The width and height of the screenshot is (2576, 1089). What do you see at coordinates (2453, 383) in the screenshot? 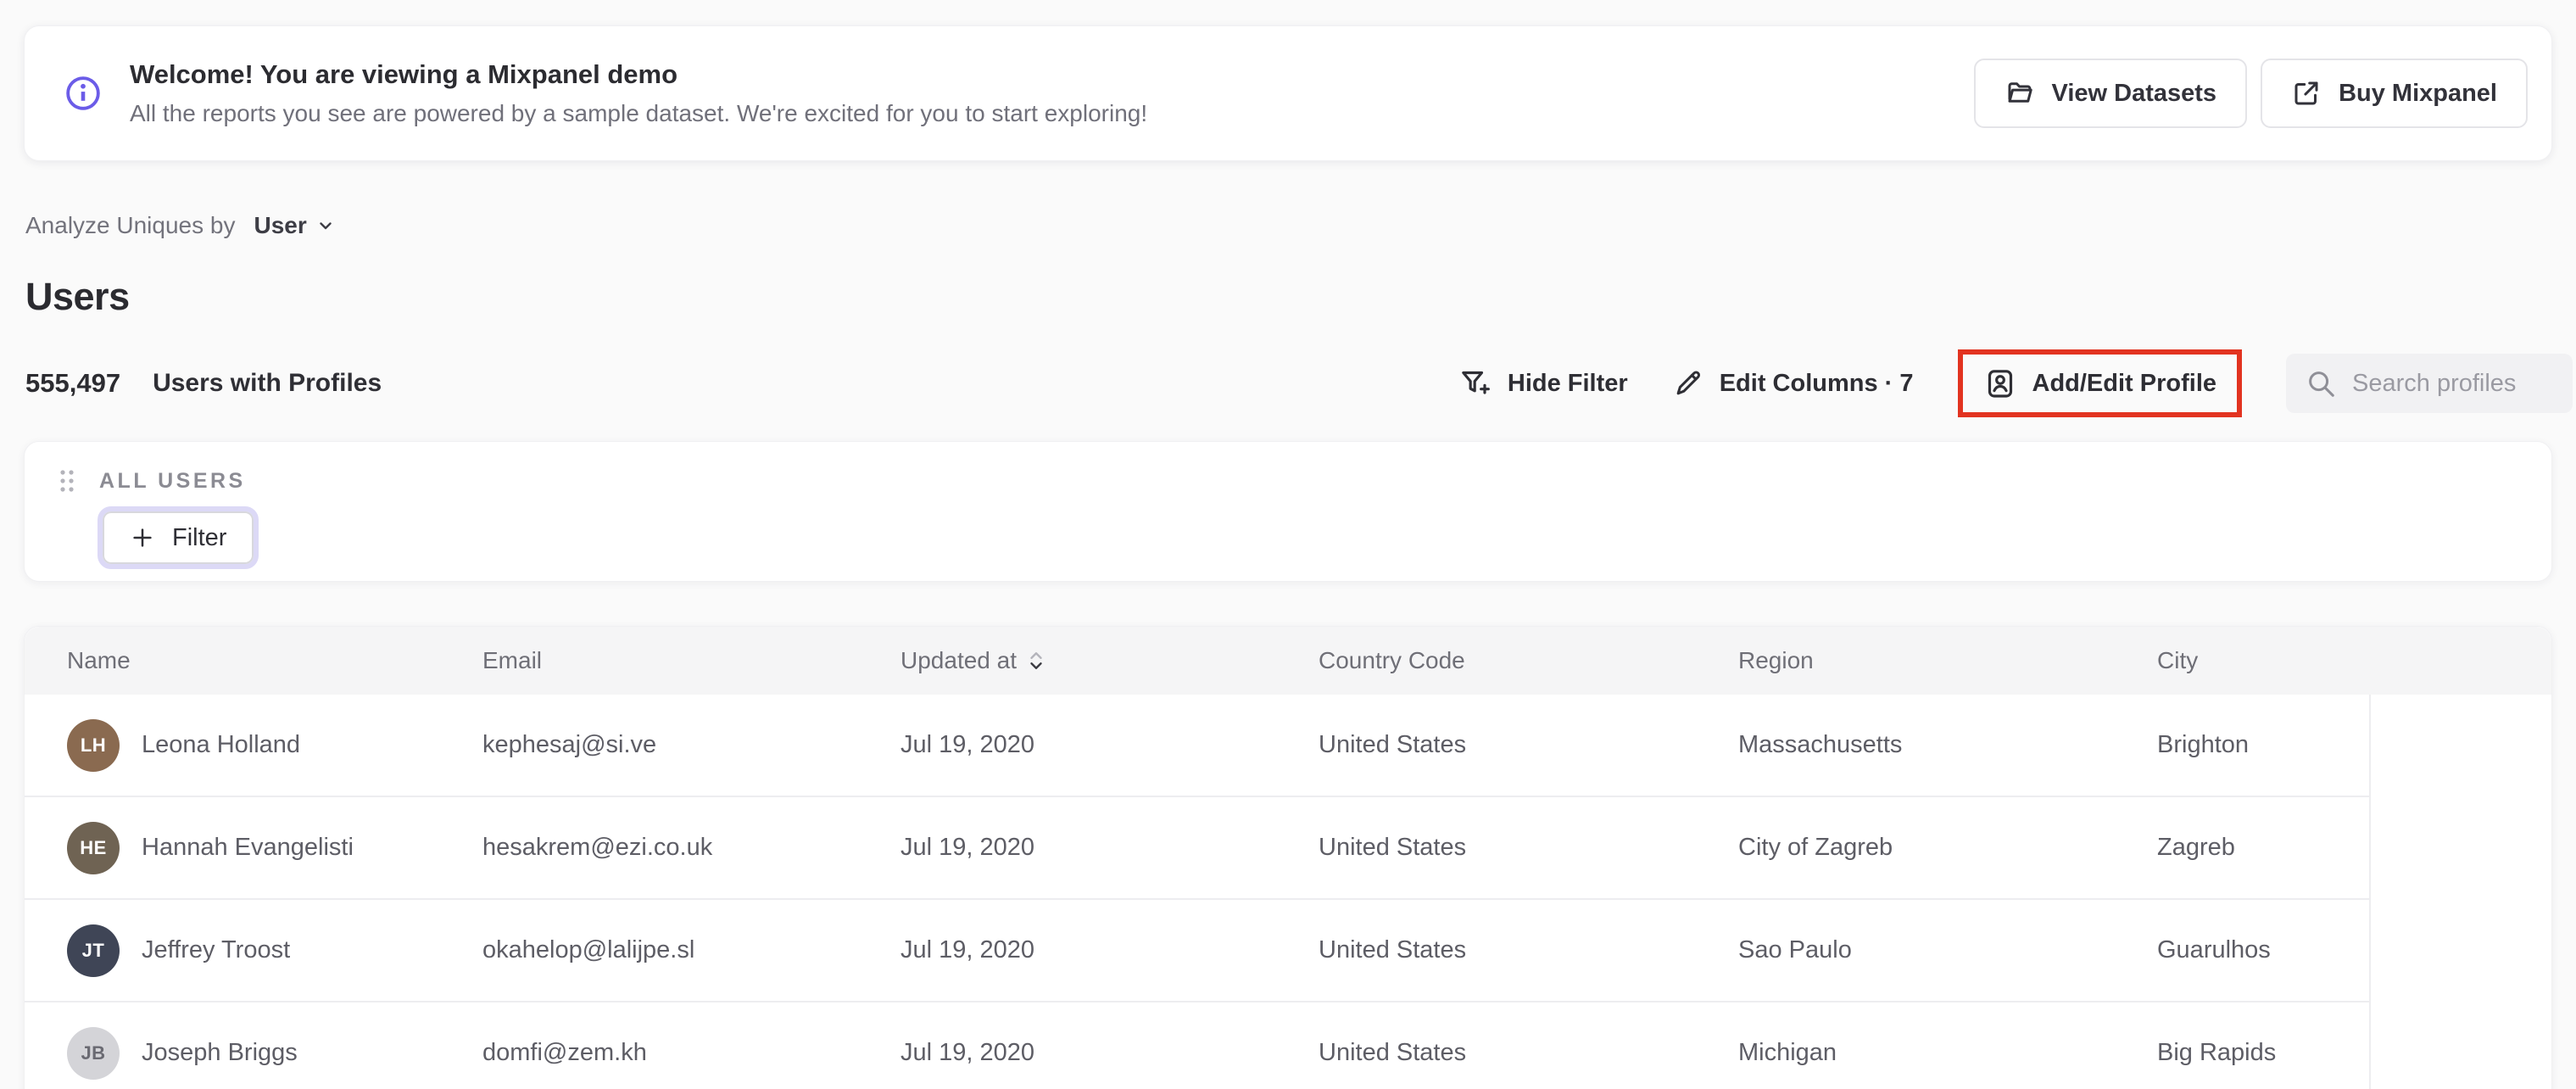
I see `search-profiles-input` at bounding box center [2453, 383].